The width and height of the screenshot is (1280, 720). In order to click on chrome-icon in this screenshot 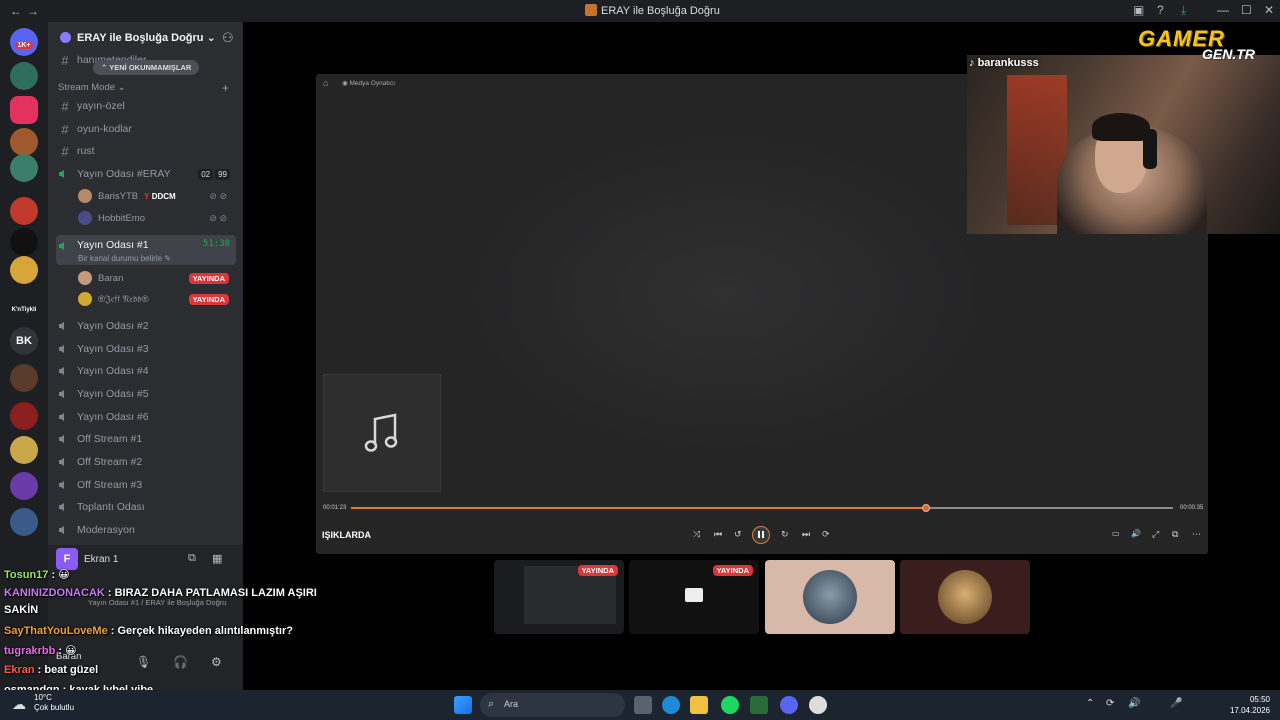, I will do `click(818, 705)`.